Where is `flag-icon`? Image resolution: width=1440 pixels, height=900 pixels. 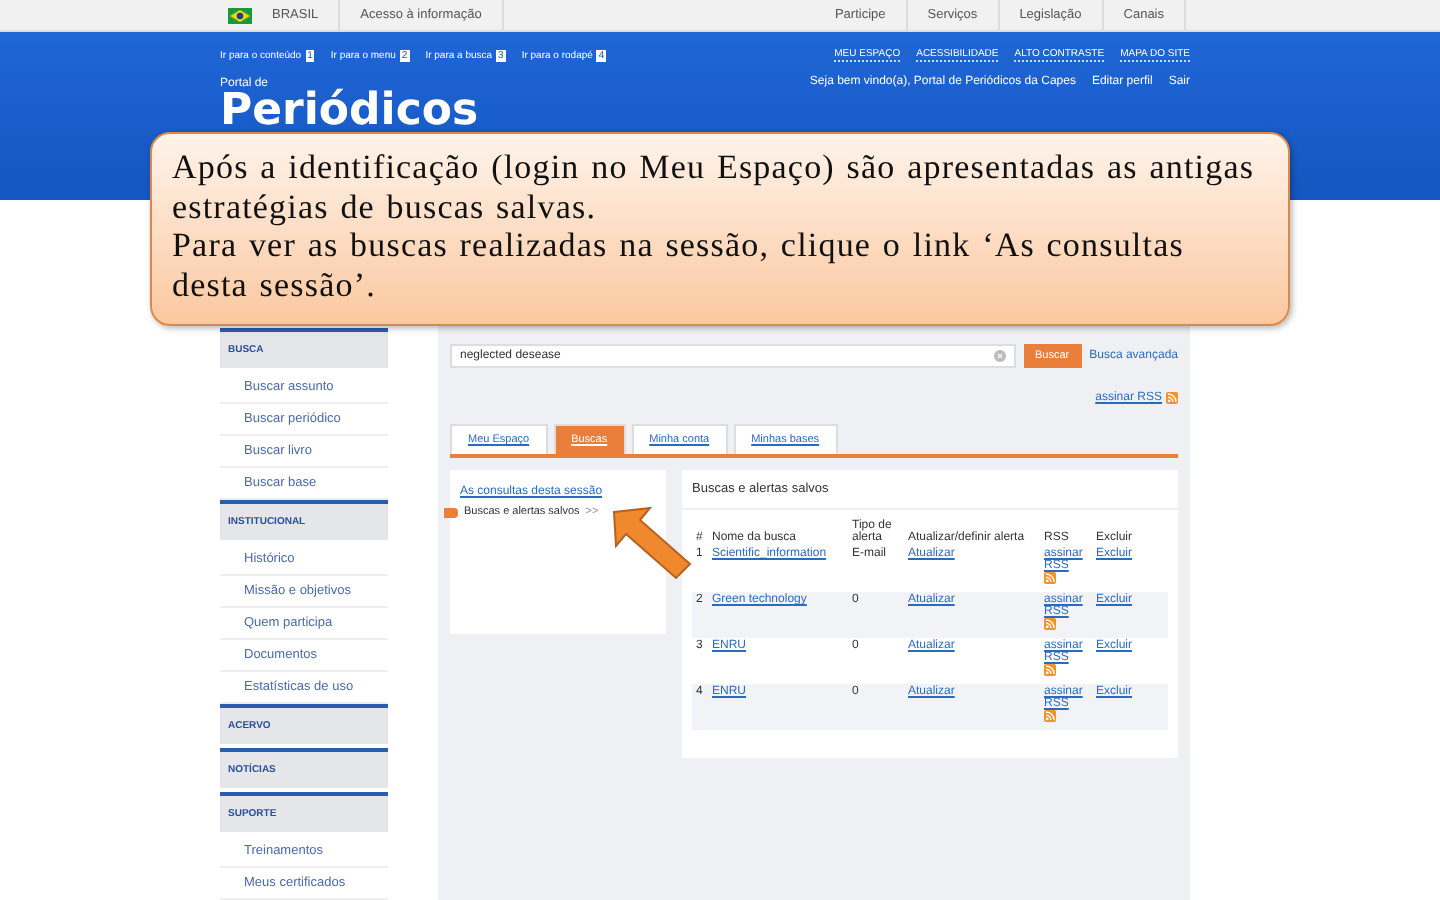
flag-icon is located at coordinates (240, 15).